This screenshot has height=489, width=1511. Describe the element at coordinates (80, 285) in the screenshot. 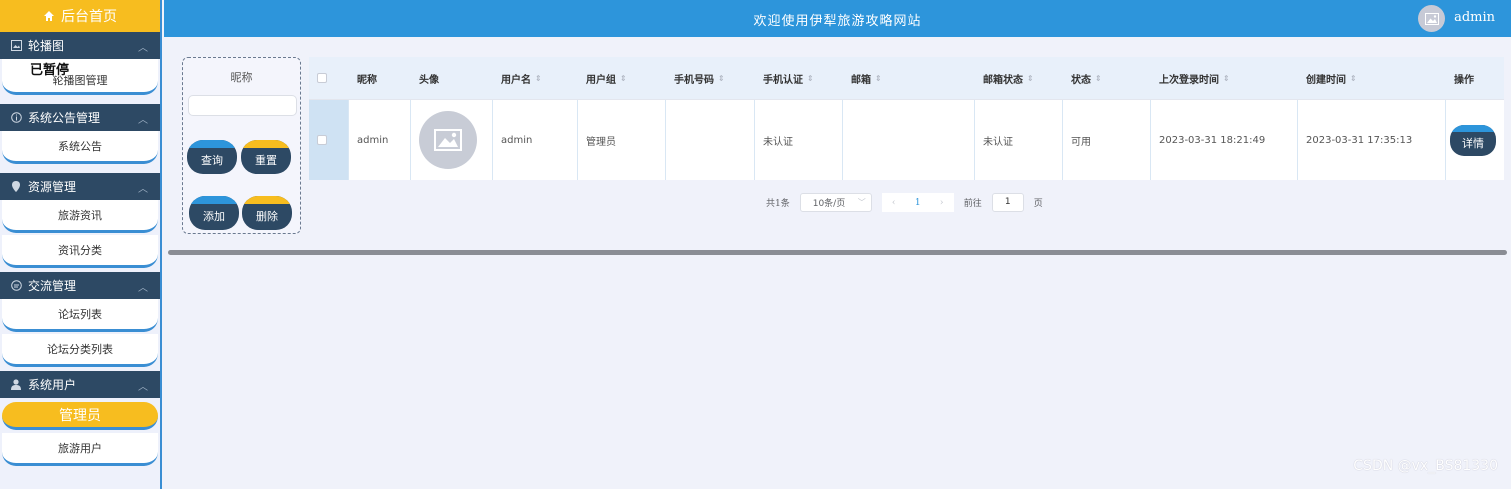

I see `group-communication: 交流管理 ︿` at that location.